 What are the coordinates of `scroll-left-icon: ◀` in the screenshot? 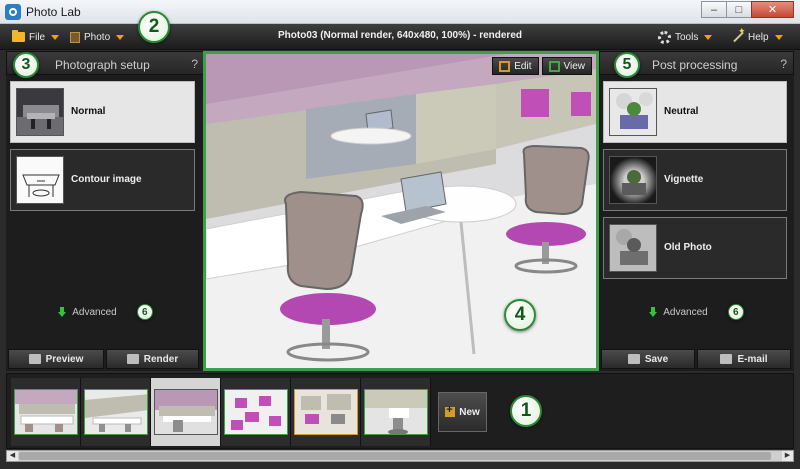 It's located at (12, 456).